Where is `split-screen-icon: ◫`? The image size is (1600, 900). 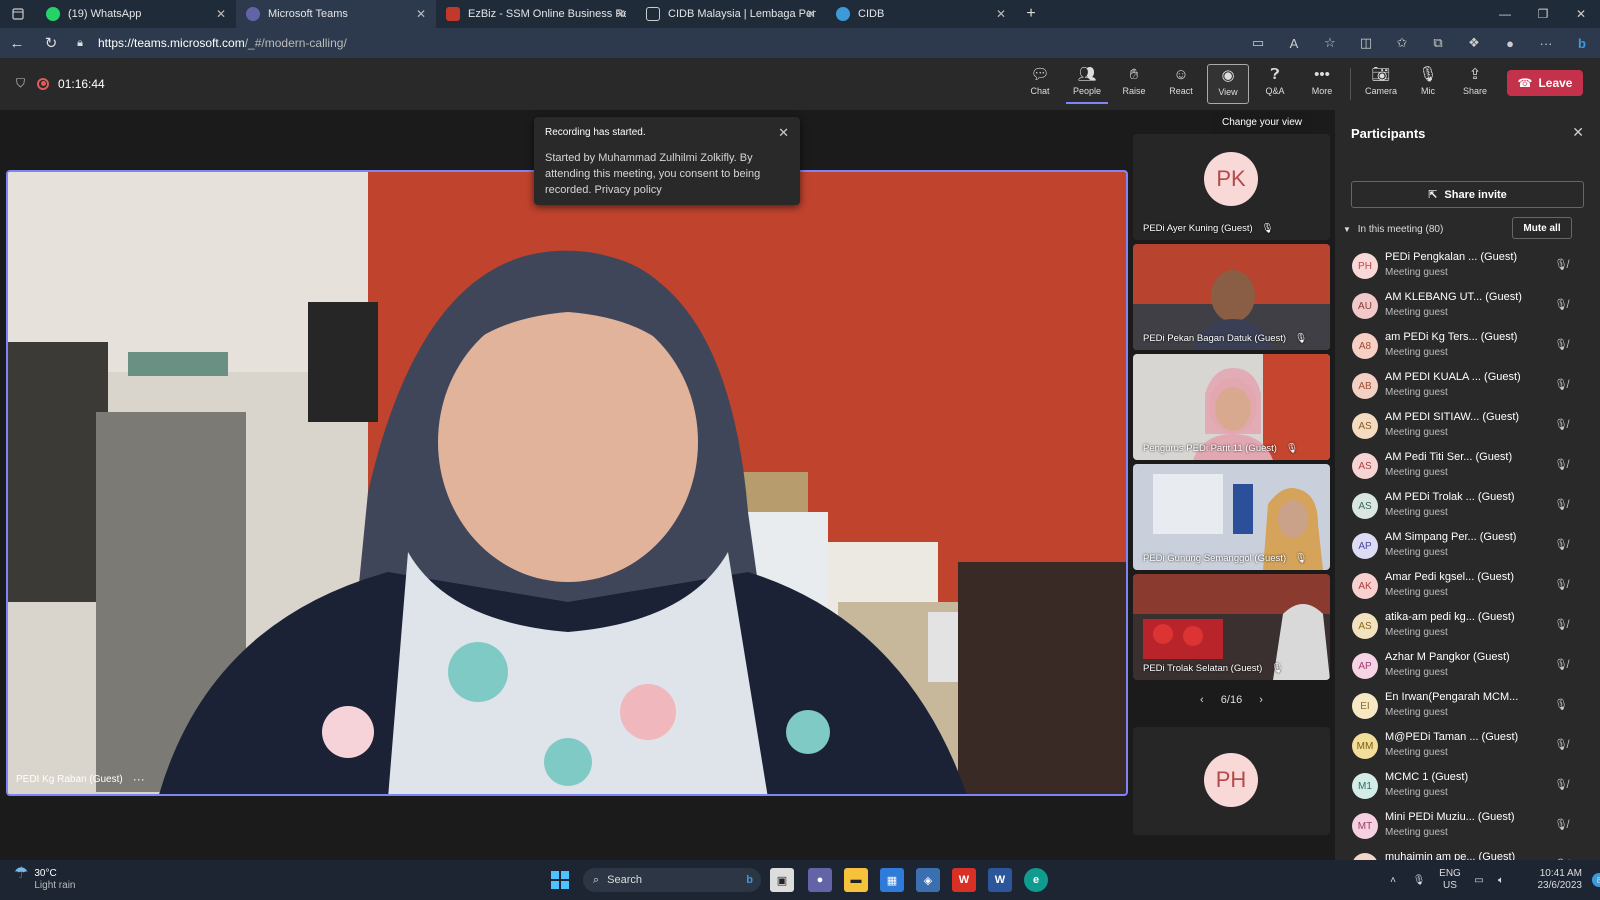 split-screen-icon: ◫ is located at coordinates (1366, 43).